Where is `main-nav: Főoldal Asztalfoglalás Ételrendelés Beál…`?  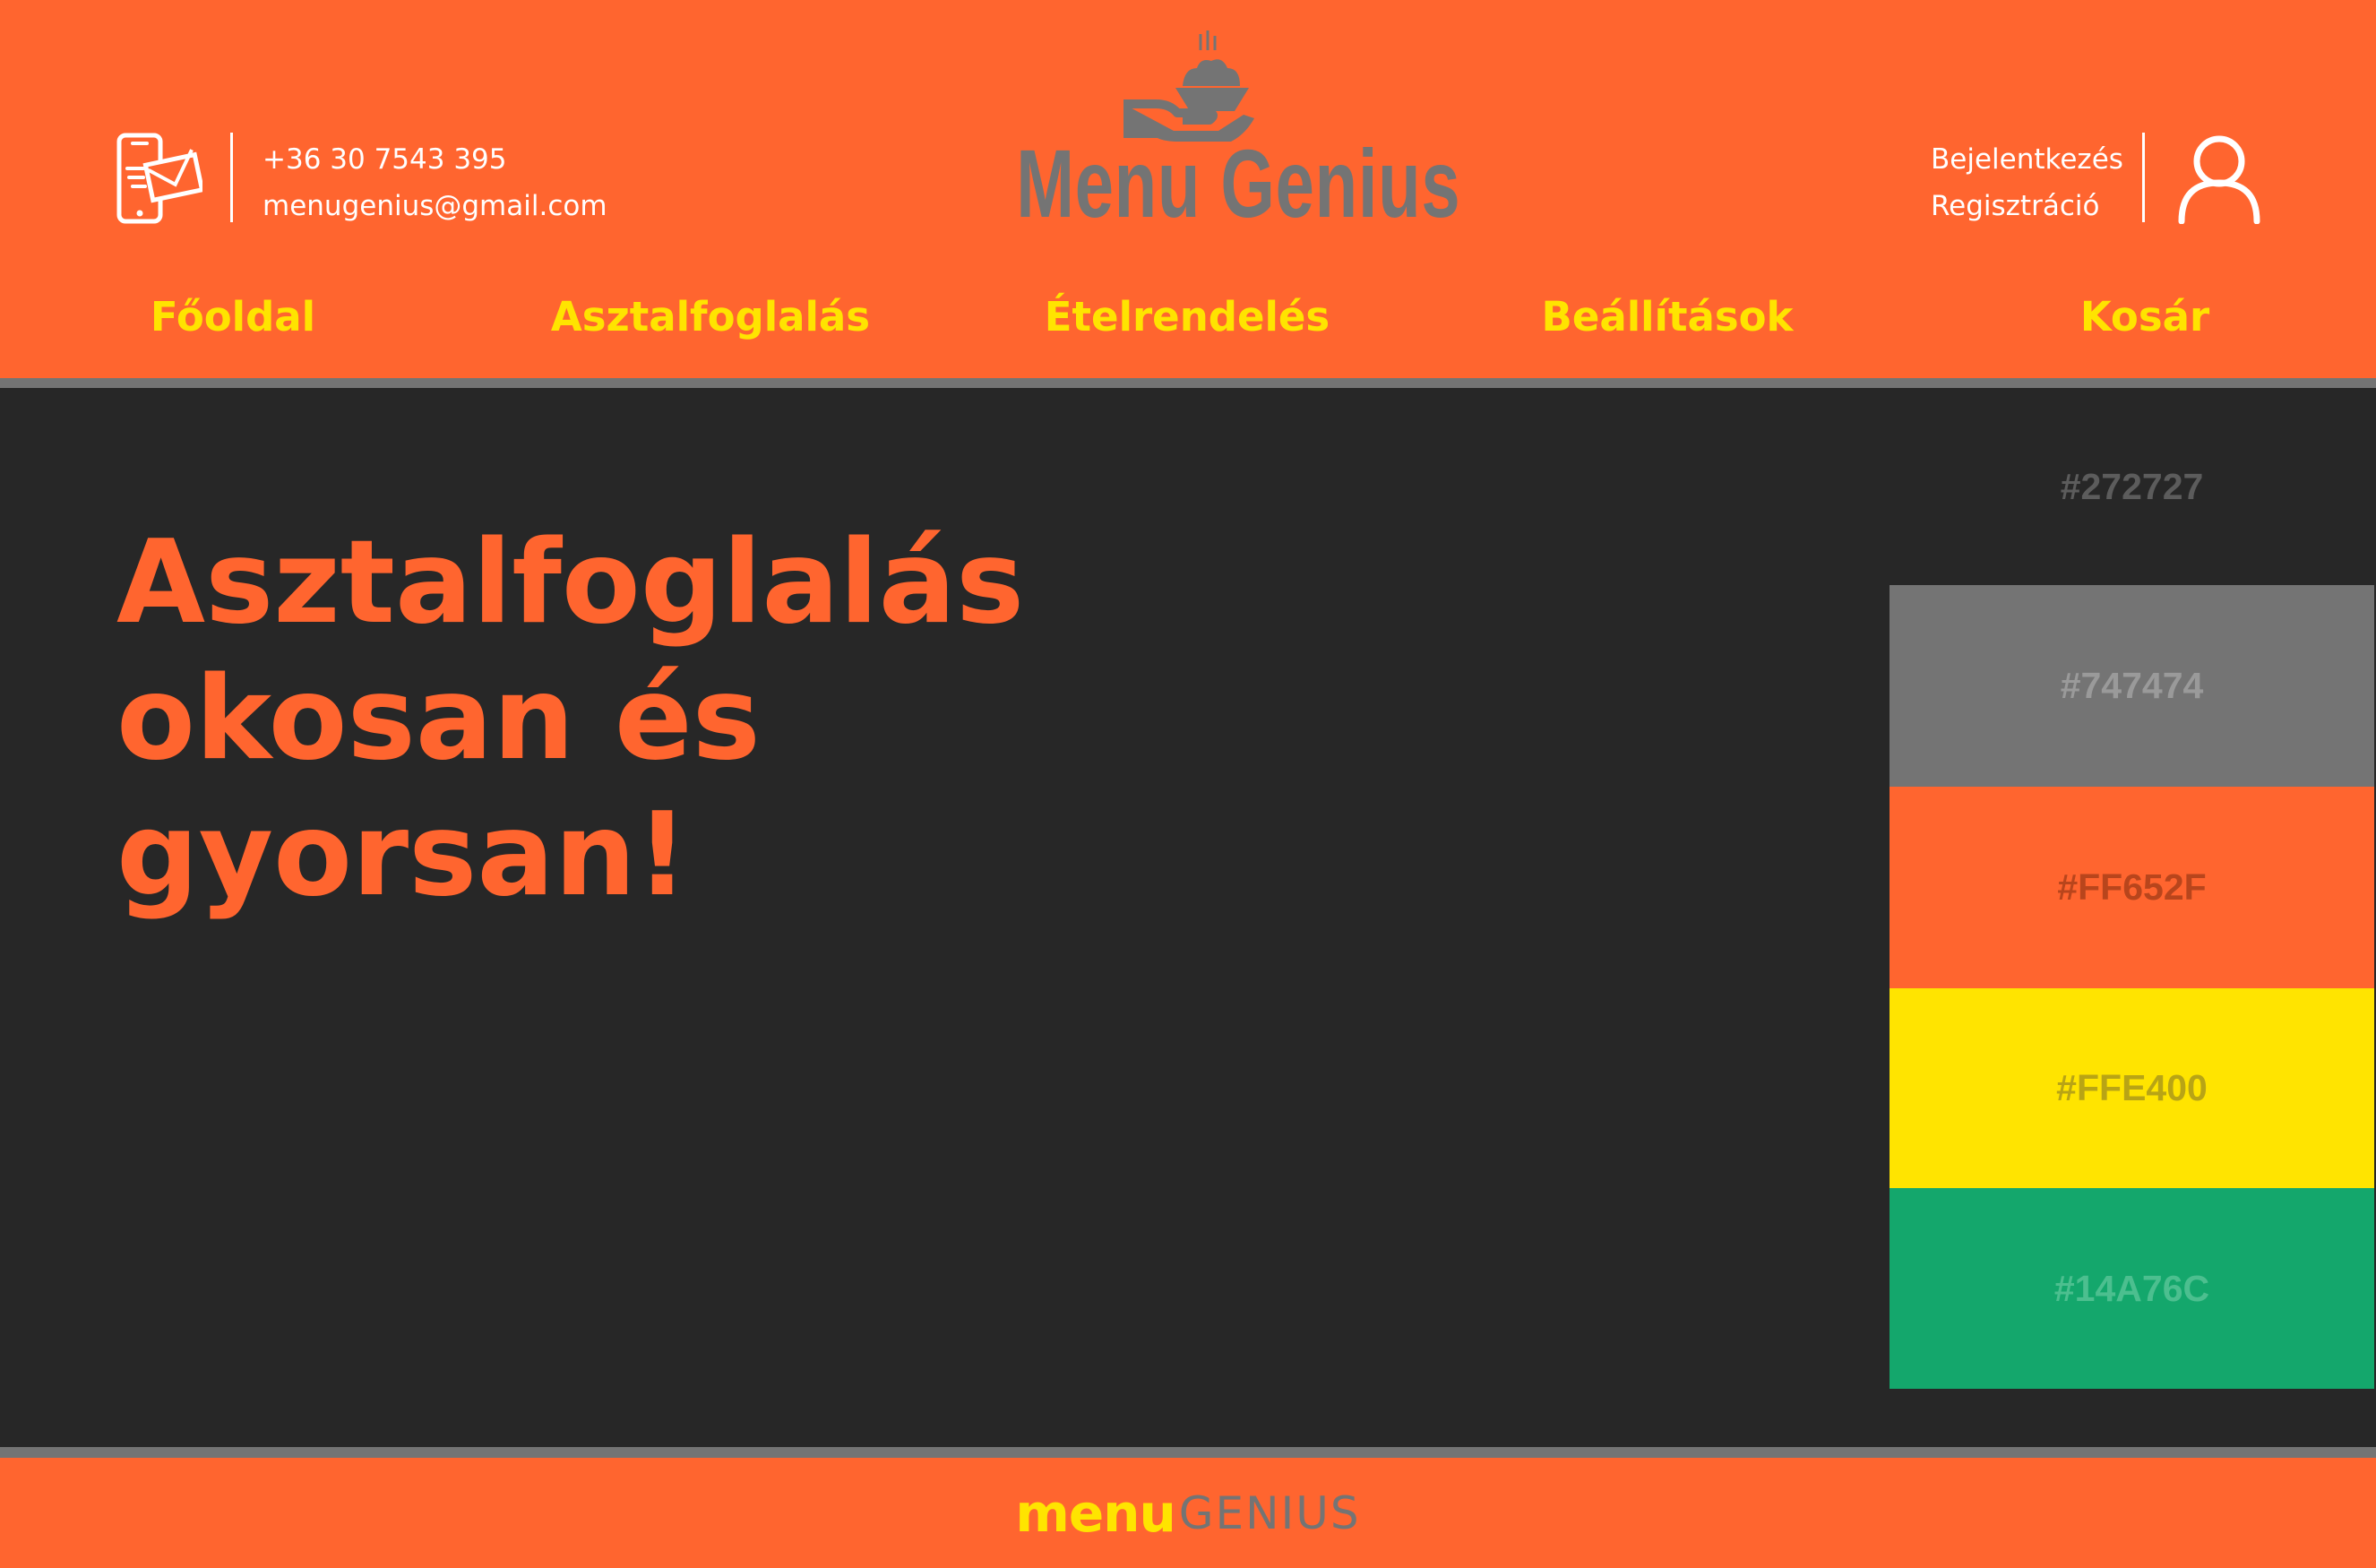
main-nav: Főoldal Asztalfoglalás Ételrendelés Beál… is located at coordinates (1188, 317).